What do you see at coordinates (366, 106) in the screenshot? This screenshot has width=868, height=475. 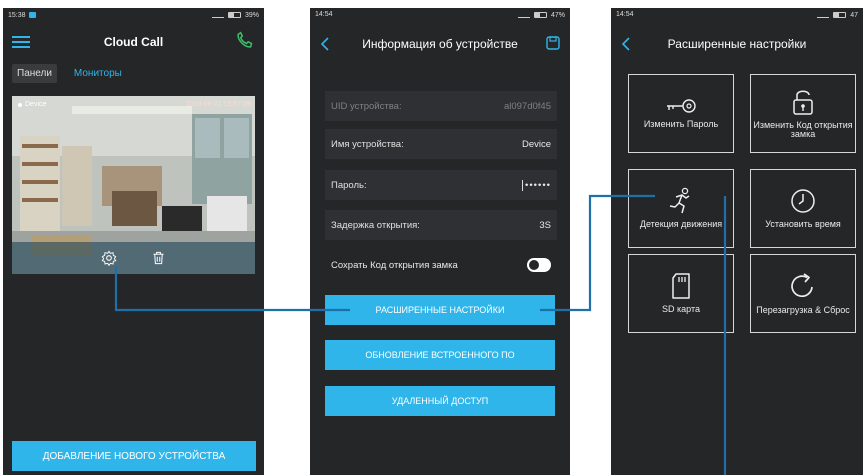 I see `uid-label: UID устройства:` at bounding box center [366, 106].